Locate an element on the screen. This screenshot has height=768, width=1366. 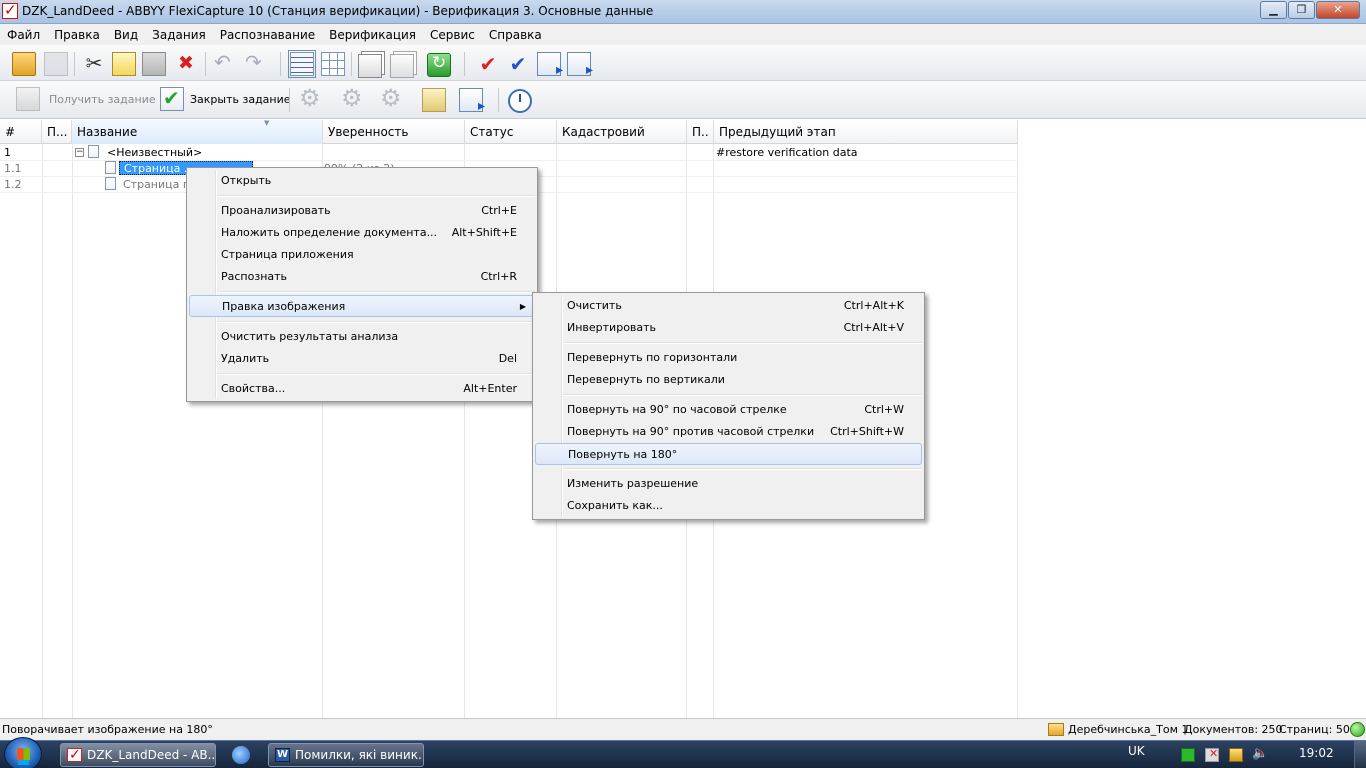
submenu-arrow-icon: ▶ is located at coordinates (522, 306).